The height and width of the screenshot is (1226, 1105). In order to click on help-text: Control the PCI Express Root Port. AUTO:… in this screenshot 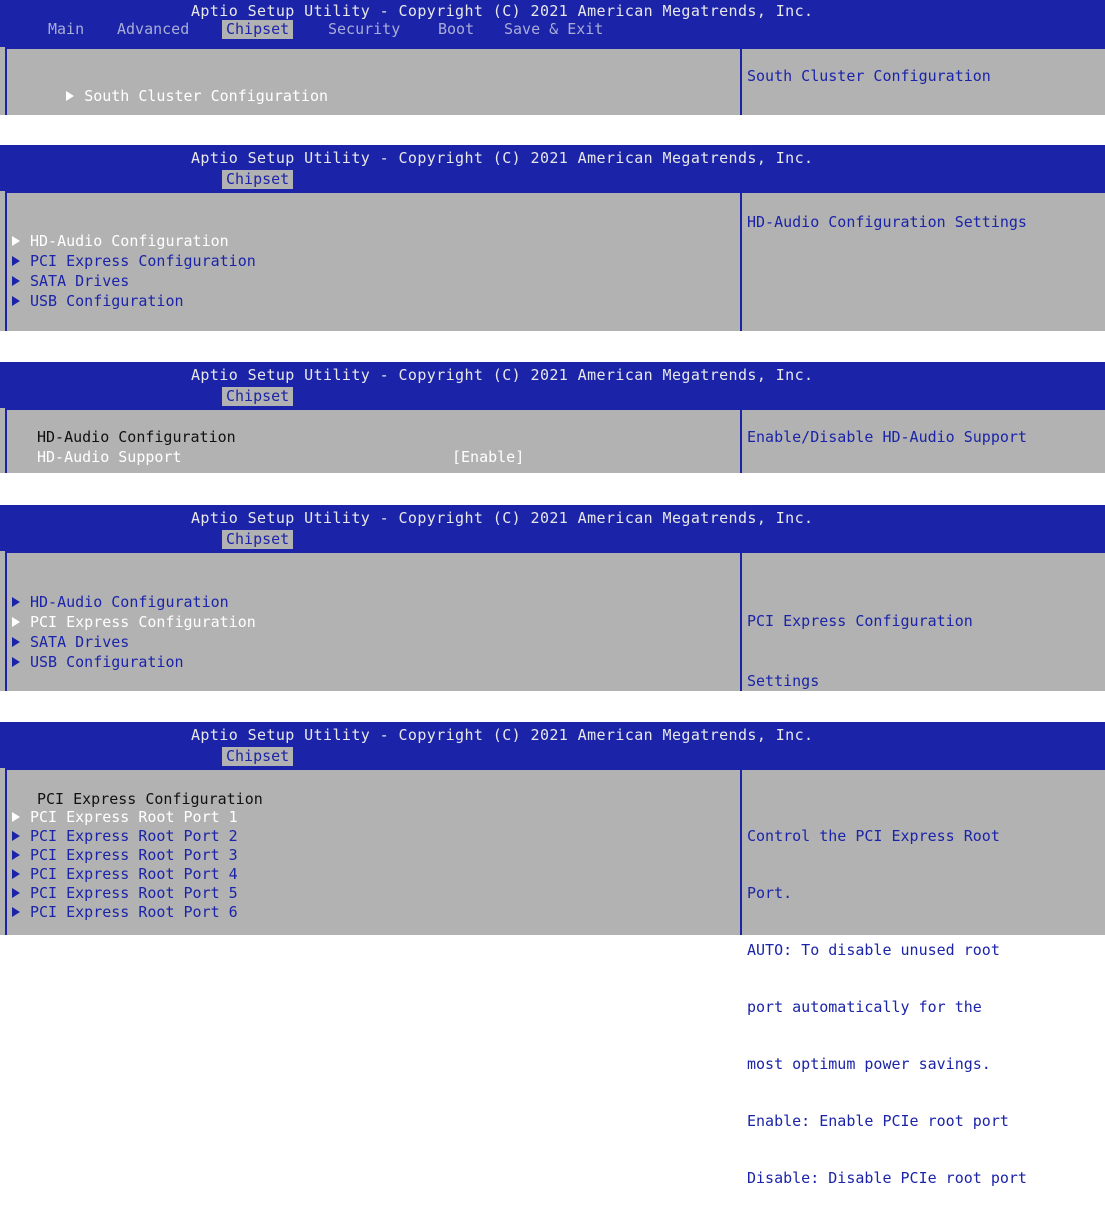, I will do `click(922, 1007)`.